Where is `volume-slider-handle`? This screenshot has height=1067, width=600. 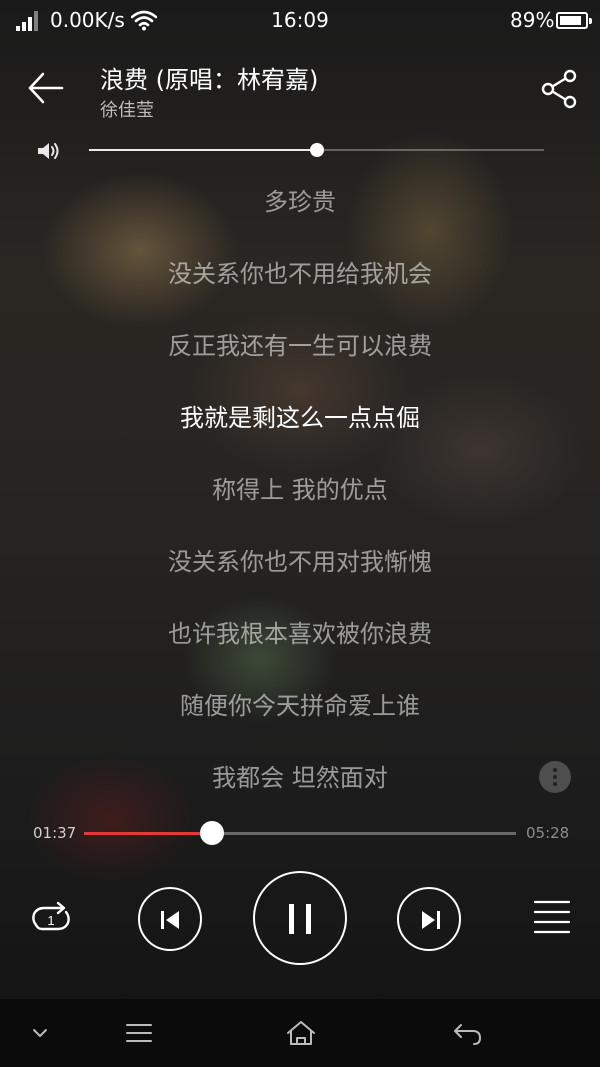 volume-slider-handle is located at coordinates (317, 150).